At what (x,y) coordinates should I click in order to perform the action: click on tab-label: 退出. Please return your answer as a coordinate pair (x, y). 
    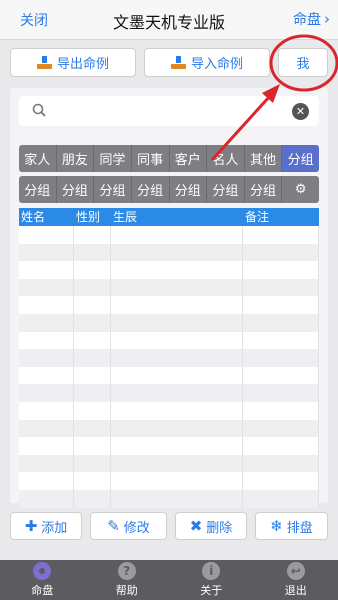
    Looking at the image, I should click on (295, 590).